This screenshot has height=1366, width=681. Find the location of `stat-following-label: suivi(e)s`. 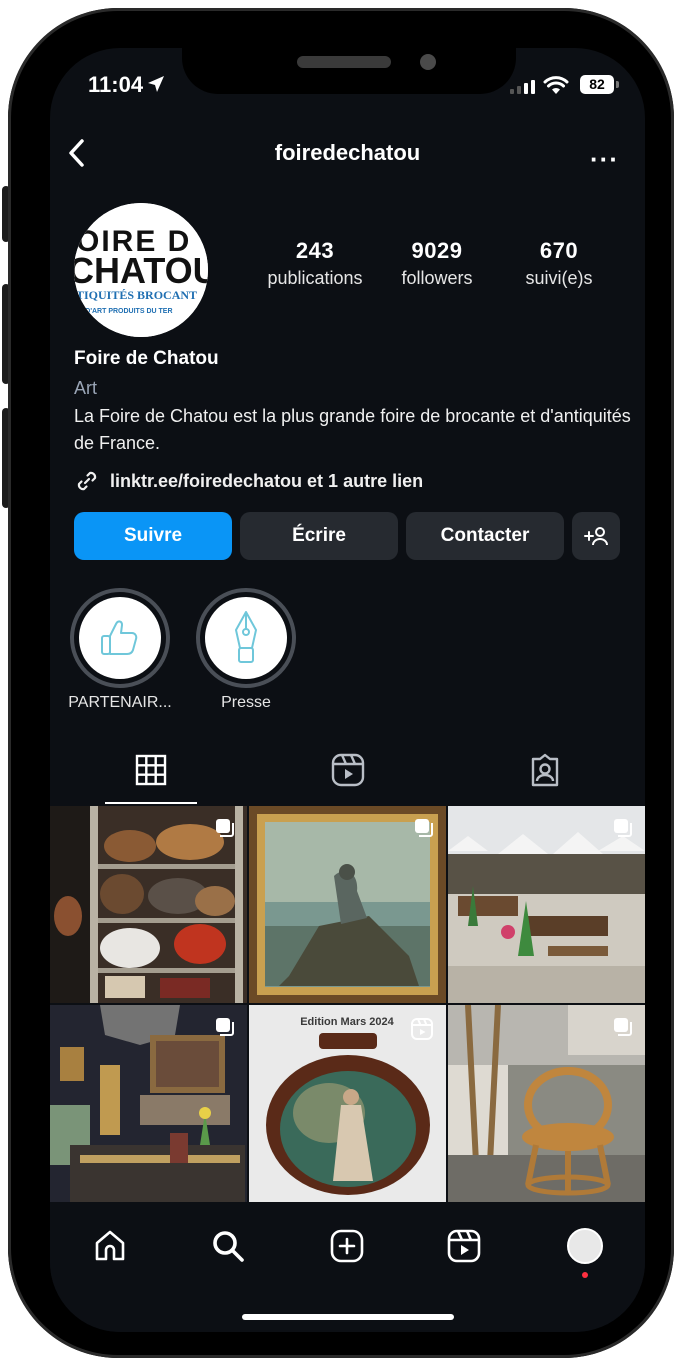

stat-following-label: suivi(e)s is located at coordinates (559, 278).